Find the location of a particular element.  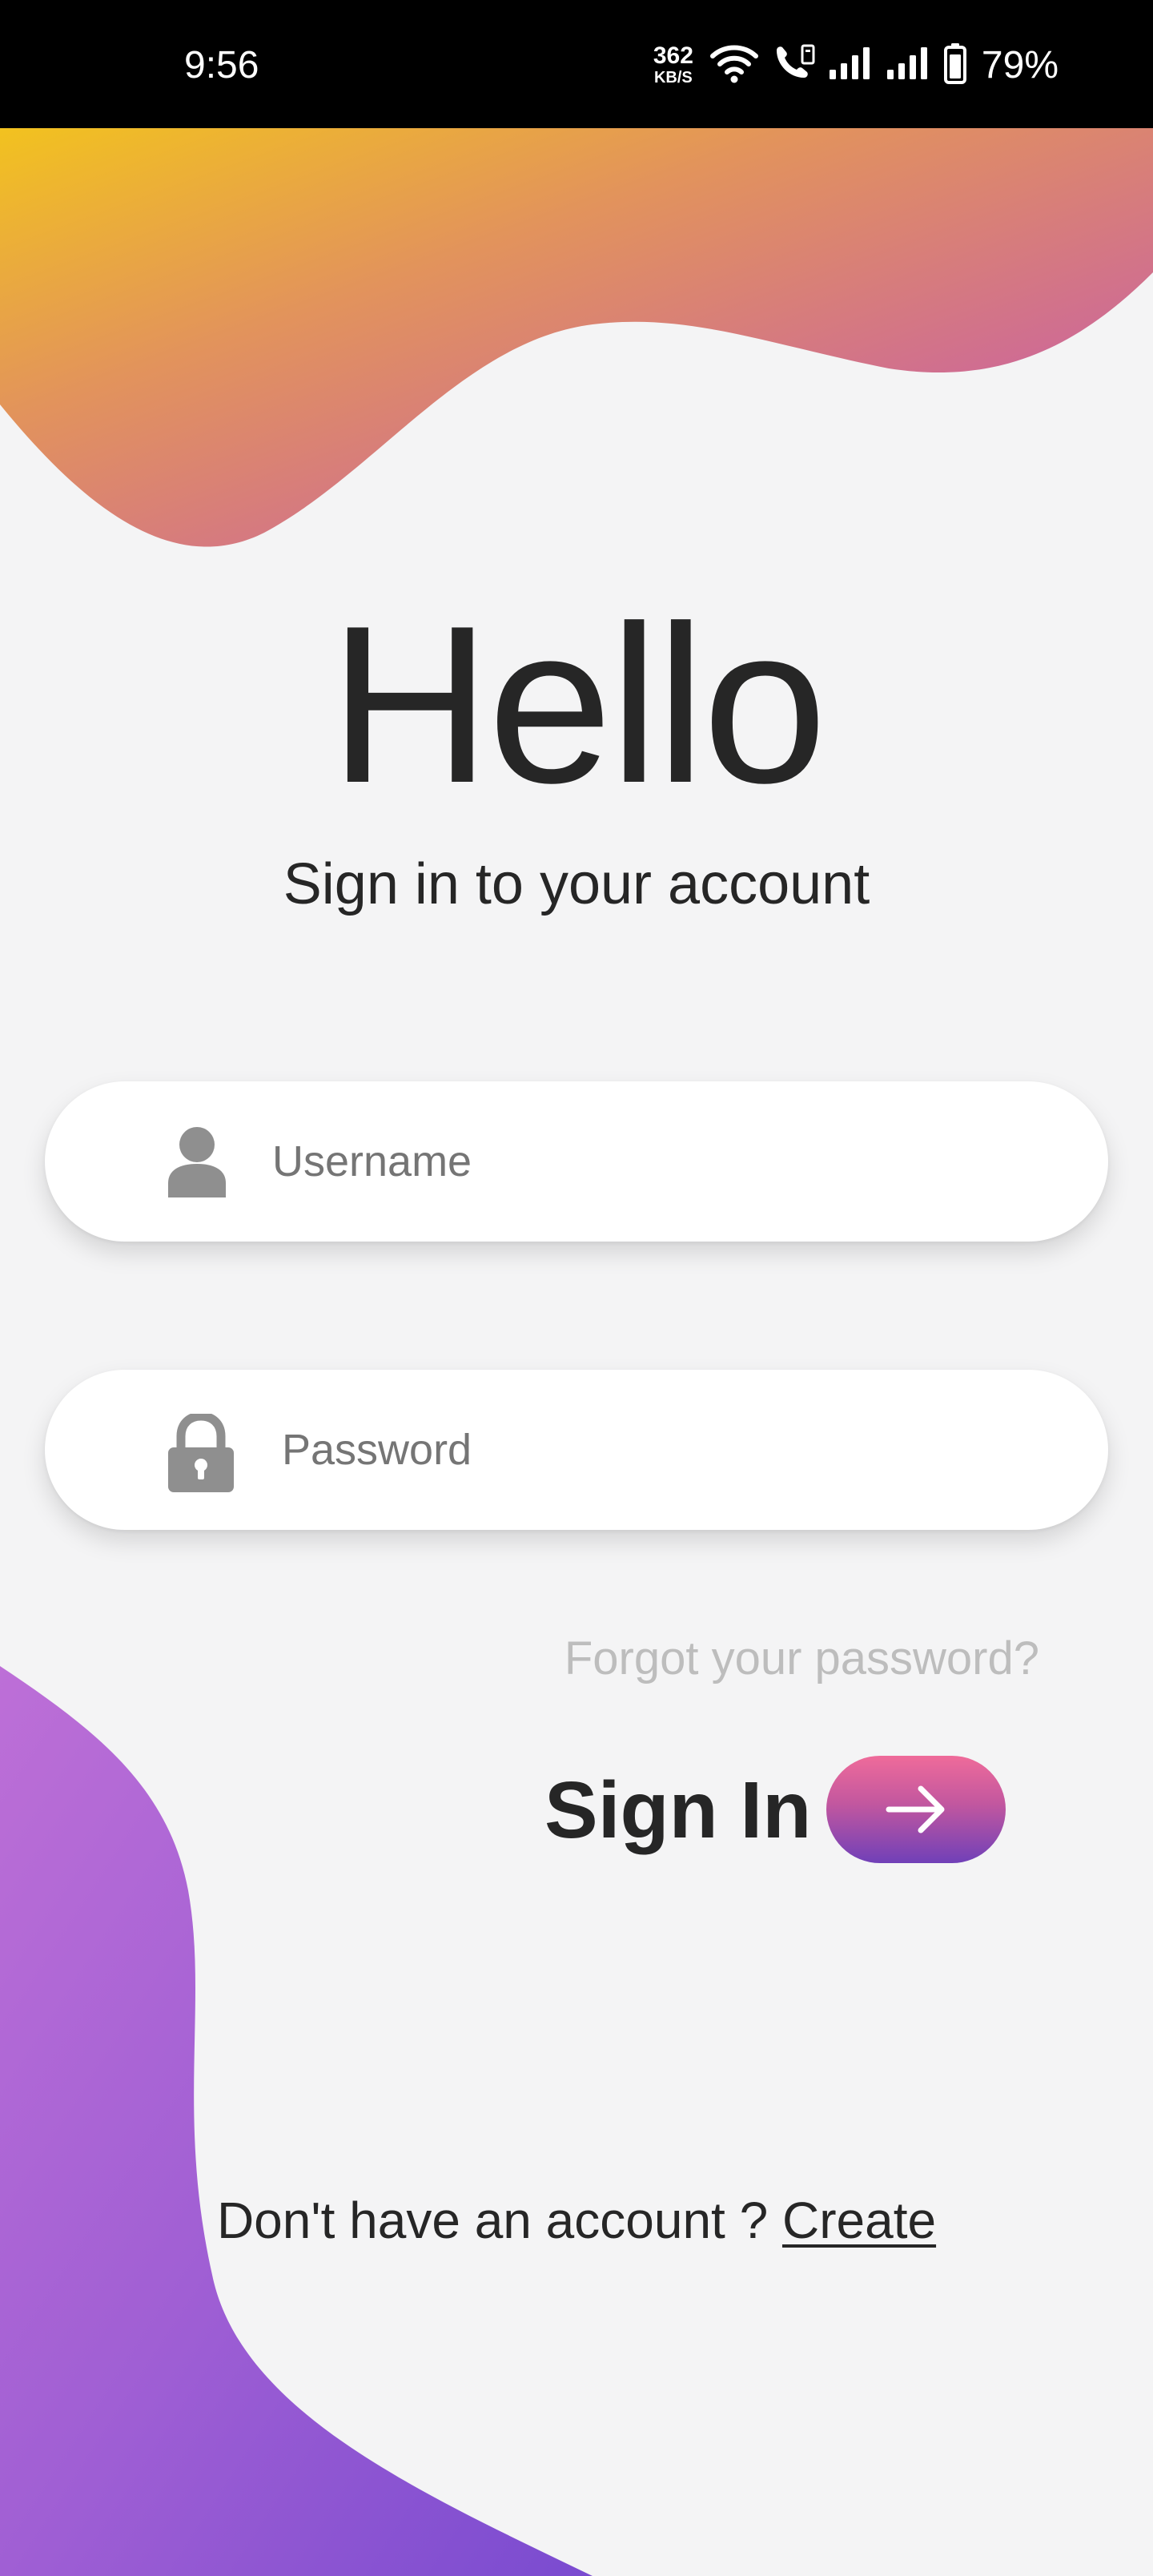

username-field is located at coordinates (576, 1161).